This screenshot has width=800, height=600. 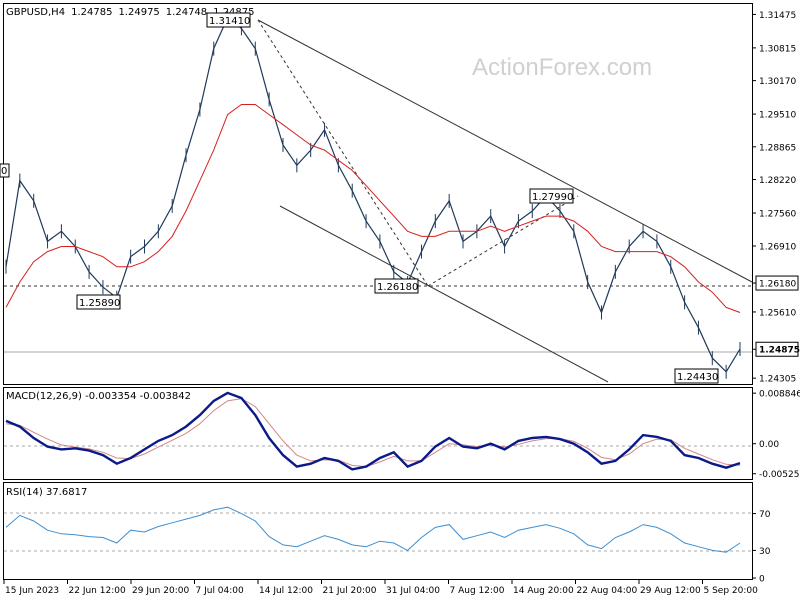 What do you see at coordinates (138, 12) in the screenshot?
I see `ohlc-high: 1.24975` at bounding box center [138, 12].